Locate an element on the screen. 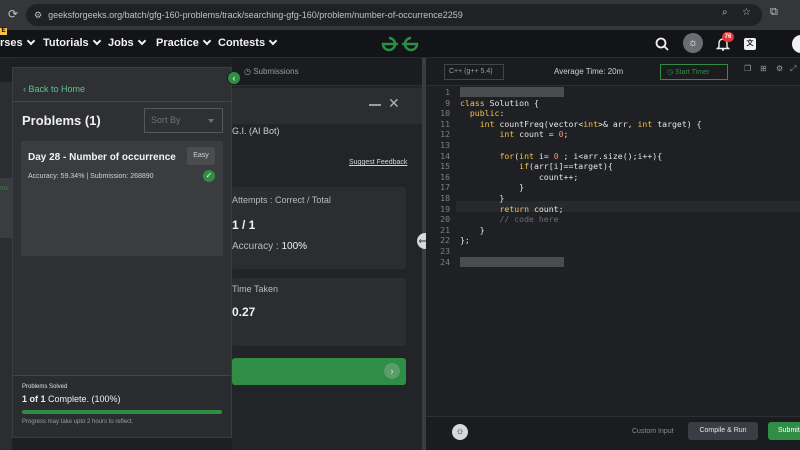 The height and width of the screenshot is (450, 800). nav-item-courses: rses is located at coordinates (17, 42).